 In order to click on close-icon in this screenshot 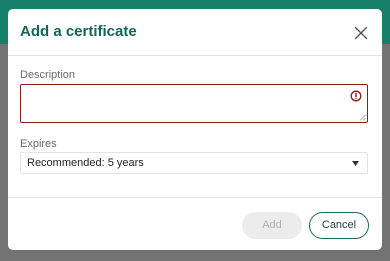, I will do `click(361, 33)`.